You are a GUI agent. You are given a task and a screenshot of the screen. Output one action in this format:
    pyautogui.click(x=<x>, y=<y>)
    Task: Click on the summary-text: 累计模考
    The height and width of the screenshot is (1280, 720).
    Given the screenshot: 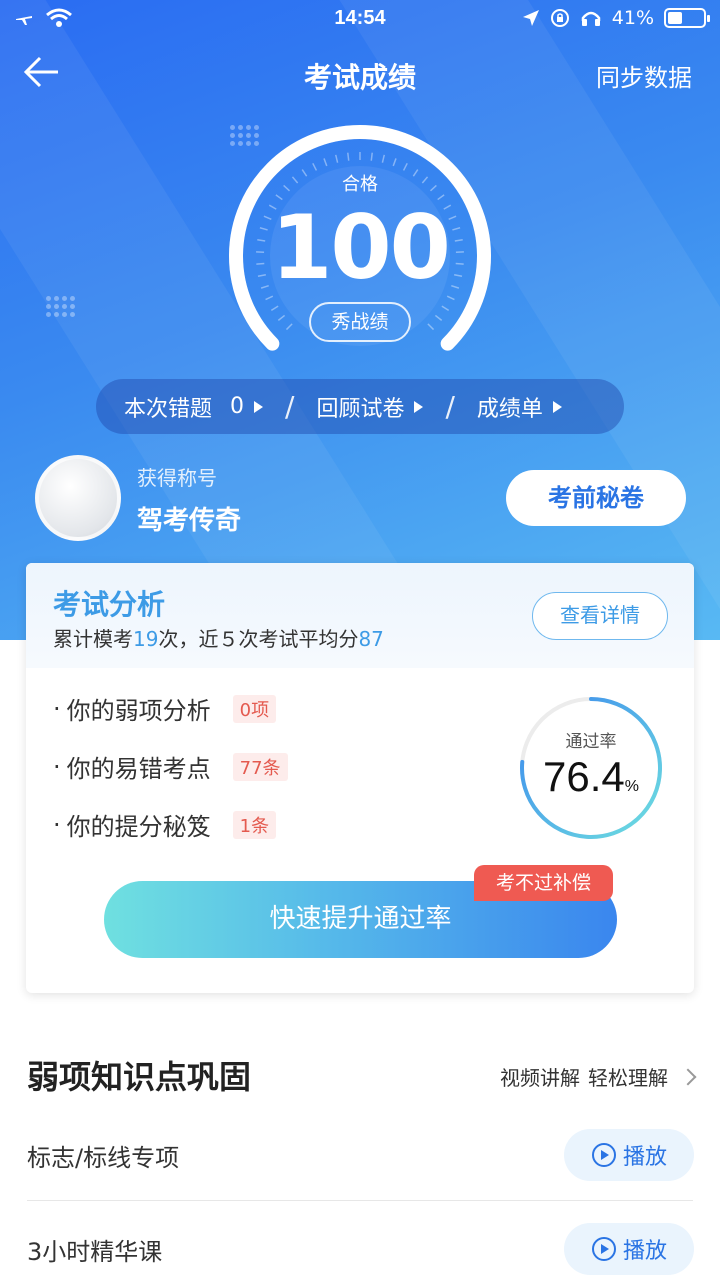 What is the action you would take?
    pyautogui.click(x=93, y=639)
    